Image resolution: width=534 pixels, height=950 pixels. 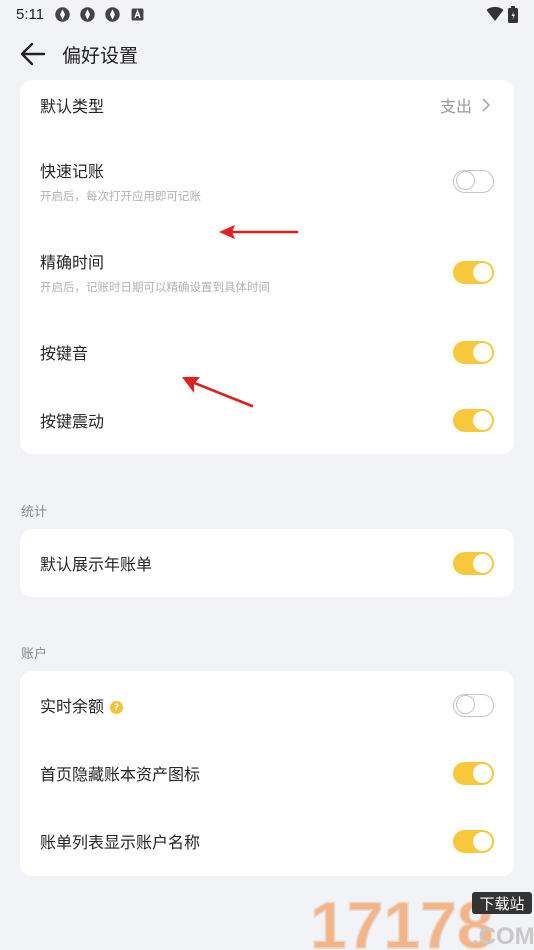 What do you see at coordinates (267, 54) in the screenshot?
I see `app-header: 偏好设置` at bounding box center [267, 54].